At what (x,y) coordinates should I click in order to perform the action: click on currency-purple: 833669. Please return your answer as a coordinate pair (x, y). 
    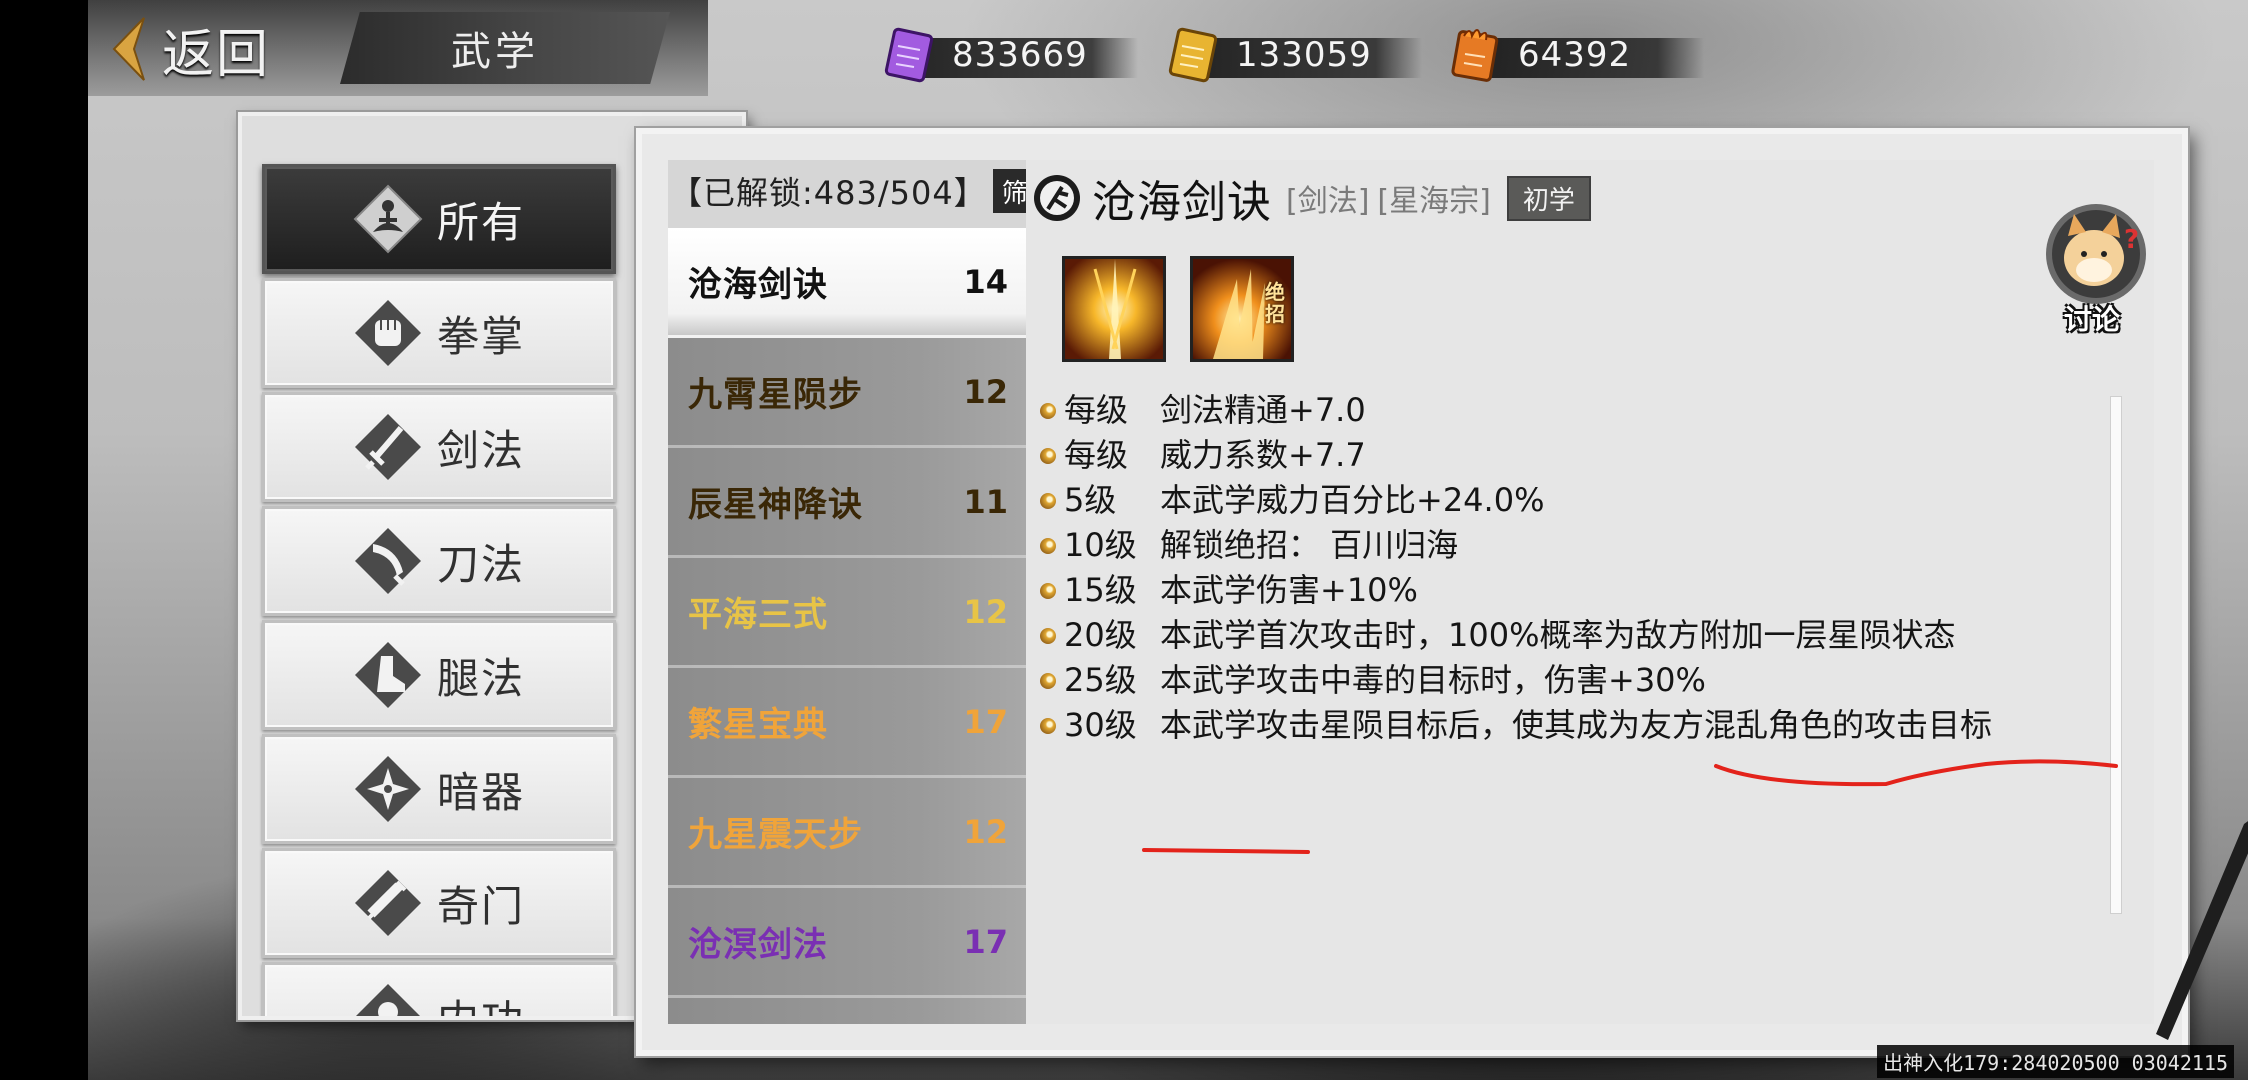
    Looking at the image, I should click on (1008, 55).